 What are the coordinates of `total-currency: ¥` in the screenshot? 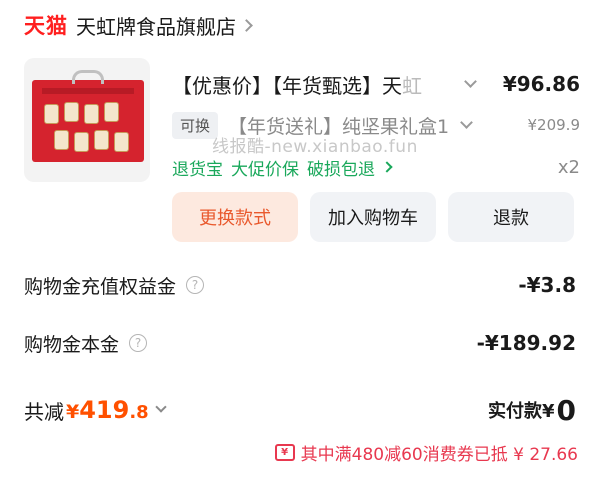 It's located at (73, 412).